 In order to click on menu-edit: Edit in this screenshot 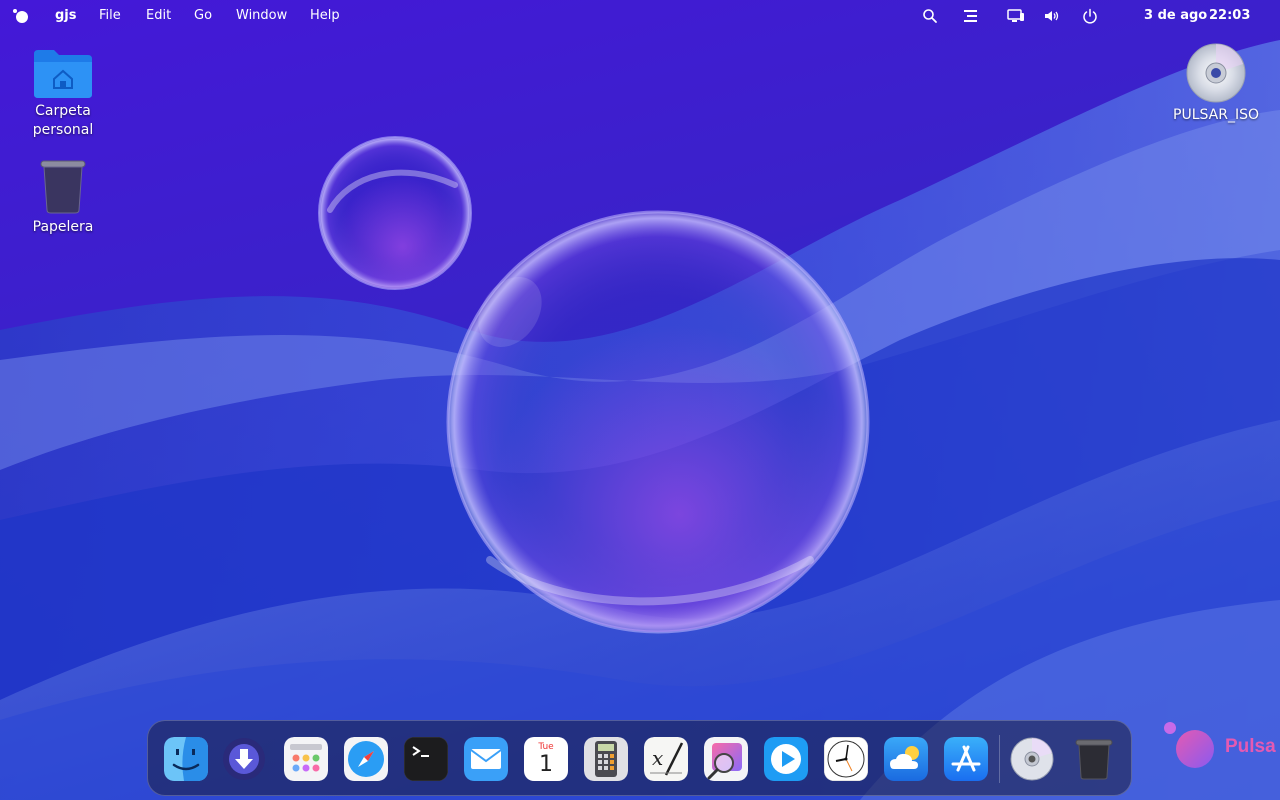, I will do `click(158, 16)`.